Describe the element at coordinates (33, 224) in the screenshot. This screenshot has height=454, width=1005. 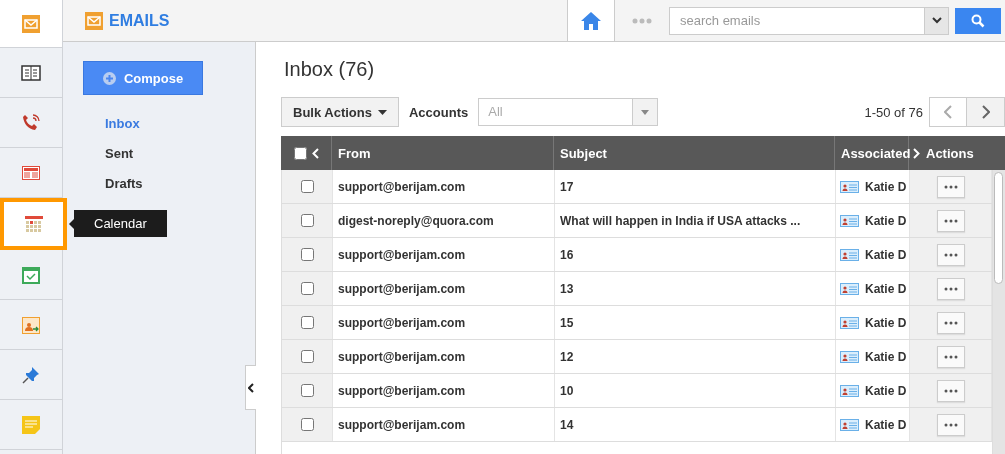
I see `calendar-icon` at that location.